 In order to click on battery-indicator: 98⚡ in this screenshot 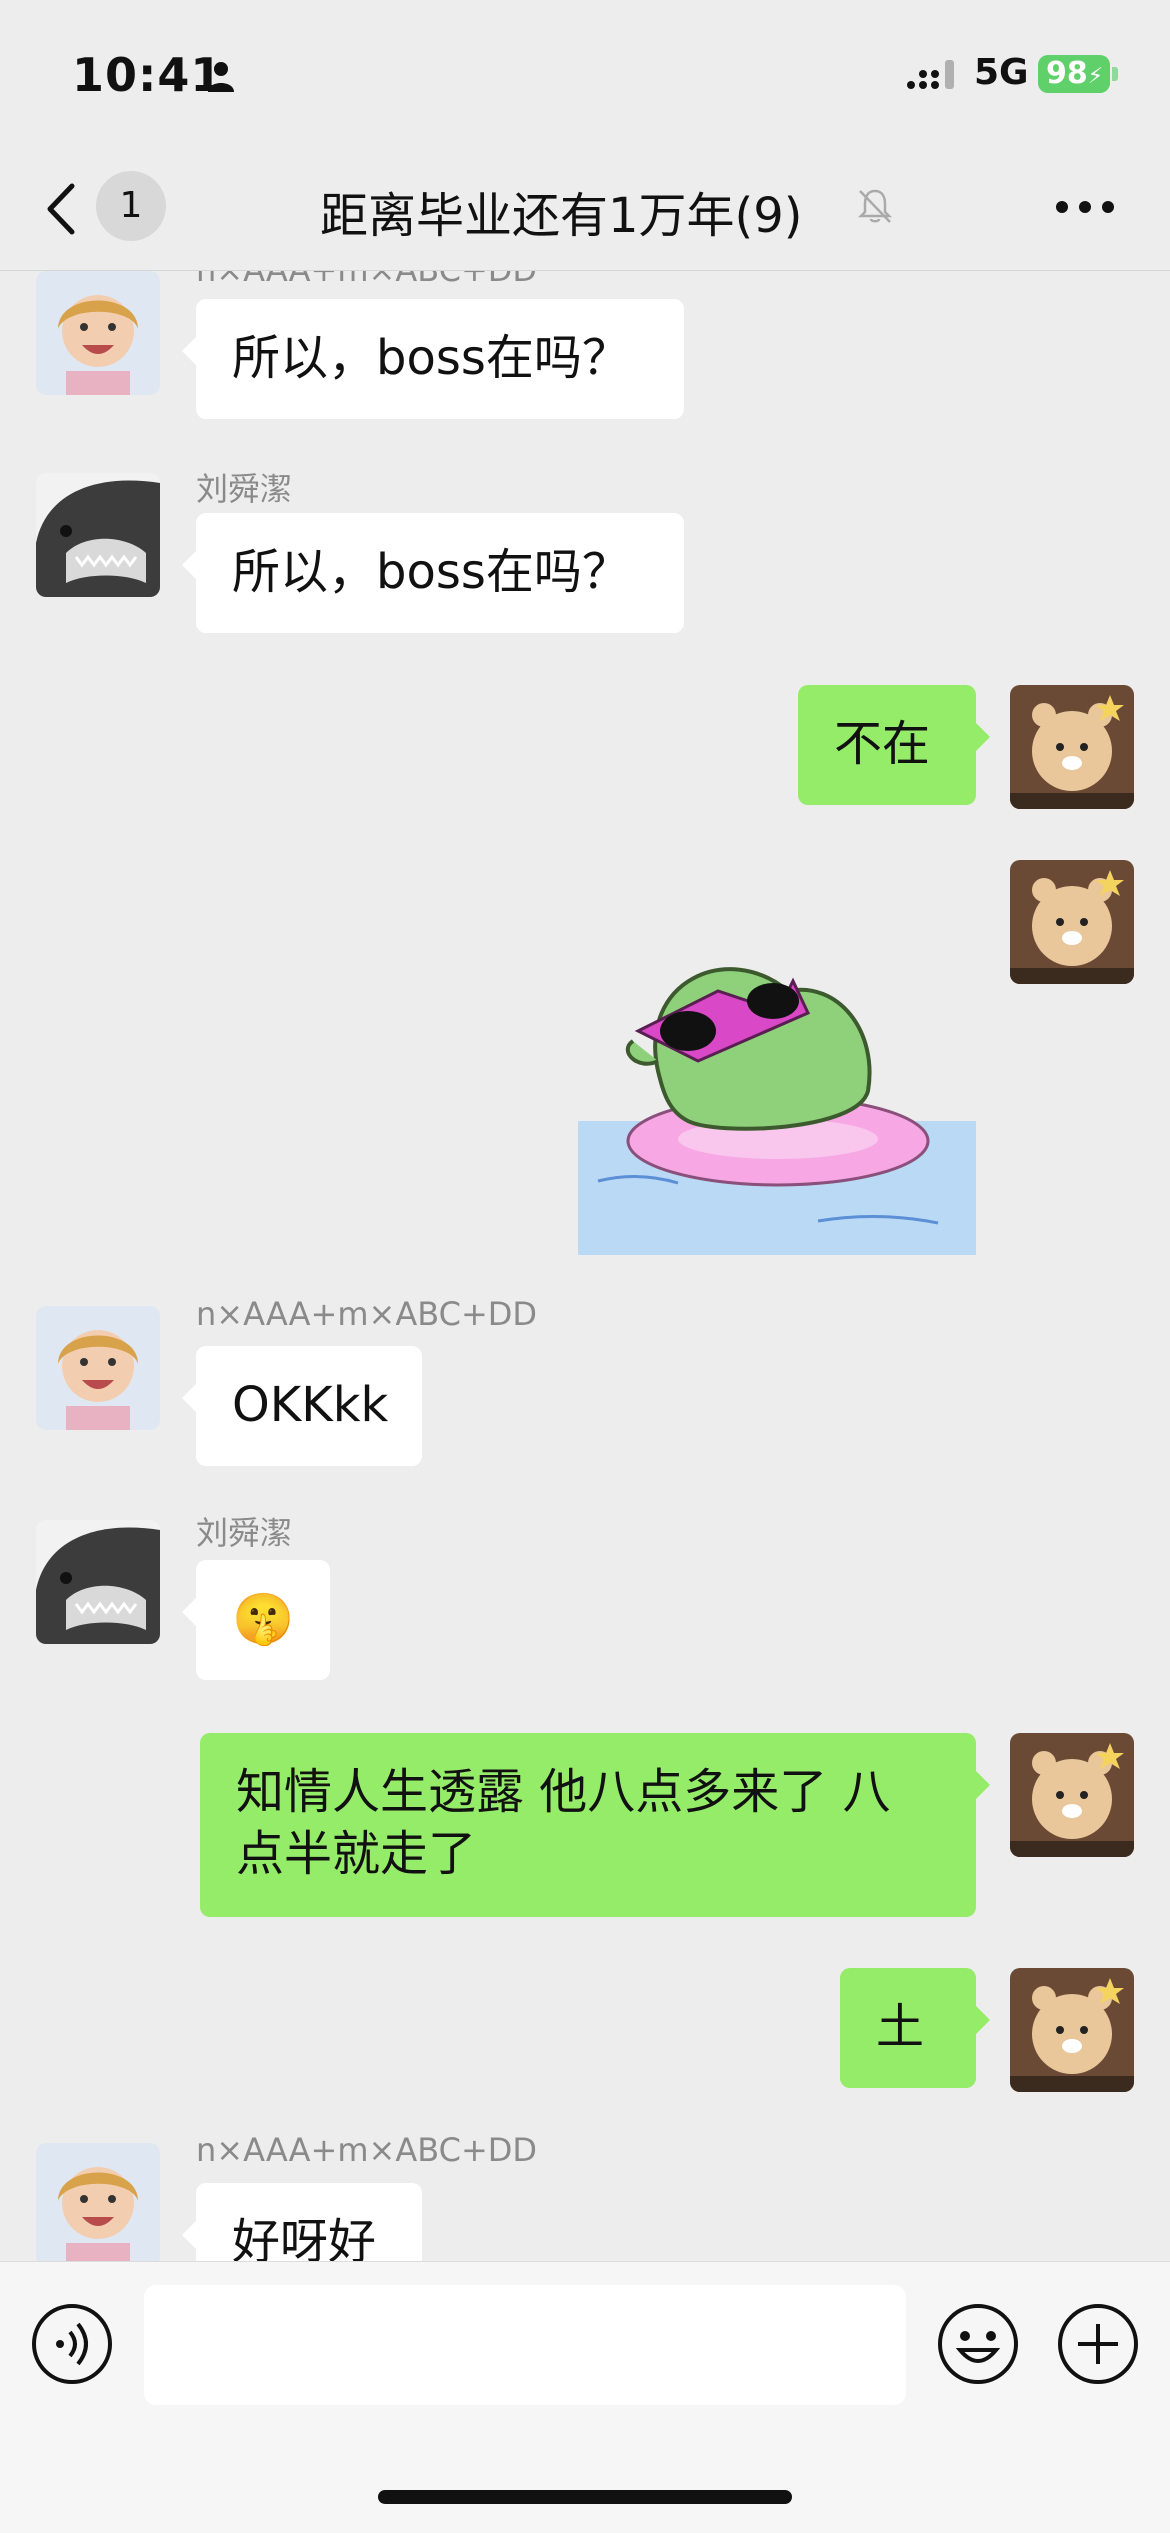, I will do `click(1074, 74)`.